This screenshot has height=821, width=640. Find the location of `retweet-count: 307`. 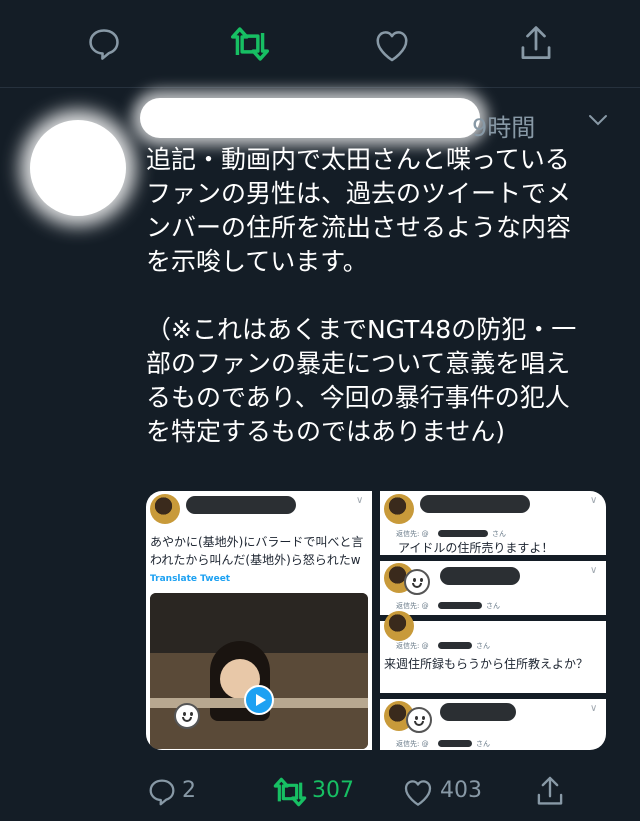

retweet-count: 307 is located at coordinates (333, 790).